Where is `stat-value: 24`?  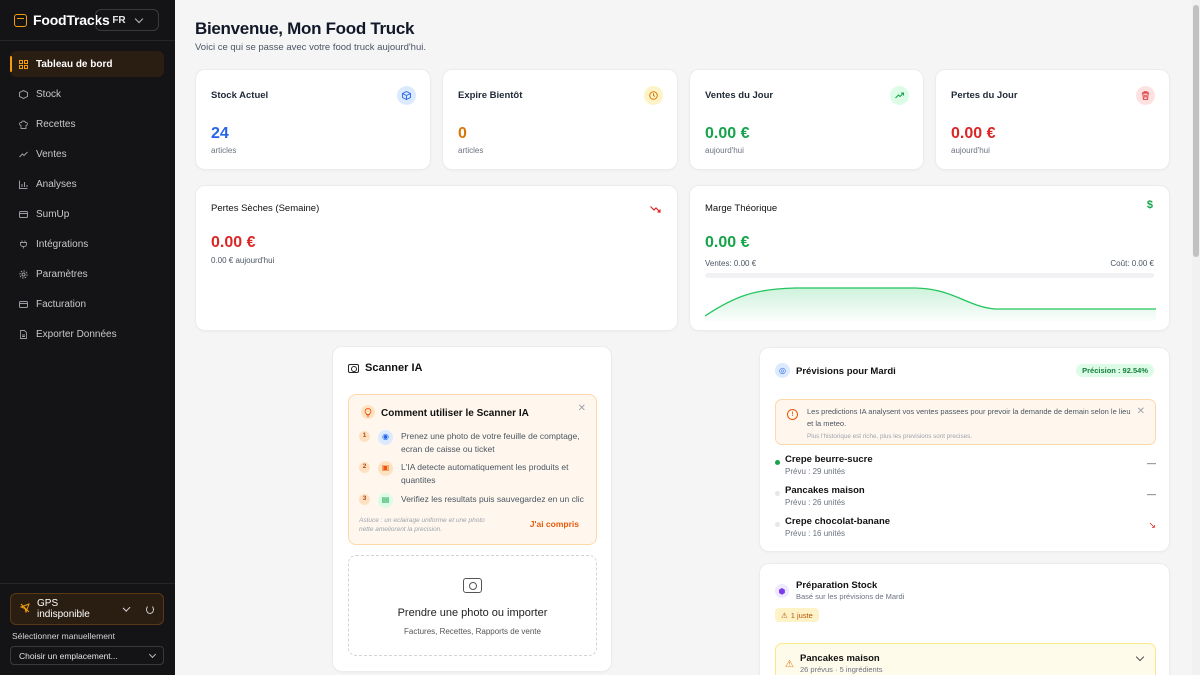
stat-value: 24 is located at coordinates (220, 133).